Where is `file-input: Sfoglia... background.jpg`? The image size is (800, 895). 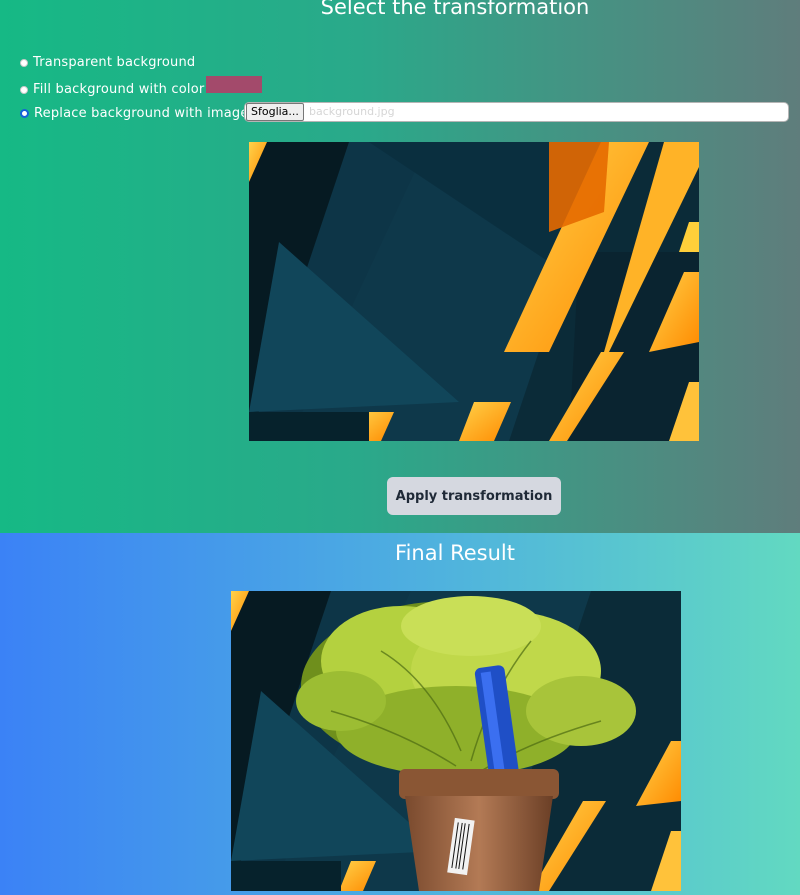
file-input: Sfoglia... background.jpg is located at coordinates (516, 112).